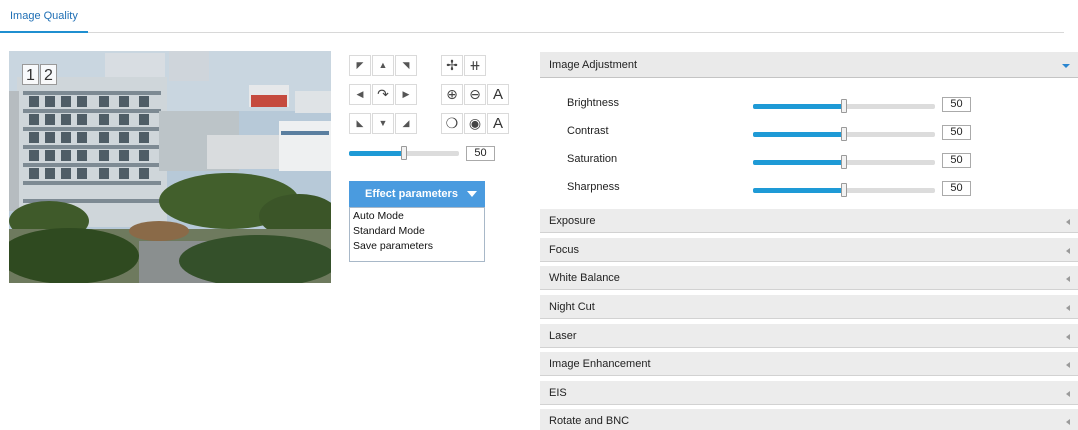 This screenshot has height=430, width=1078. I want to click on sharpness-value: 50, so click(956, 188).